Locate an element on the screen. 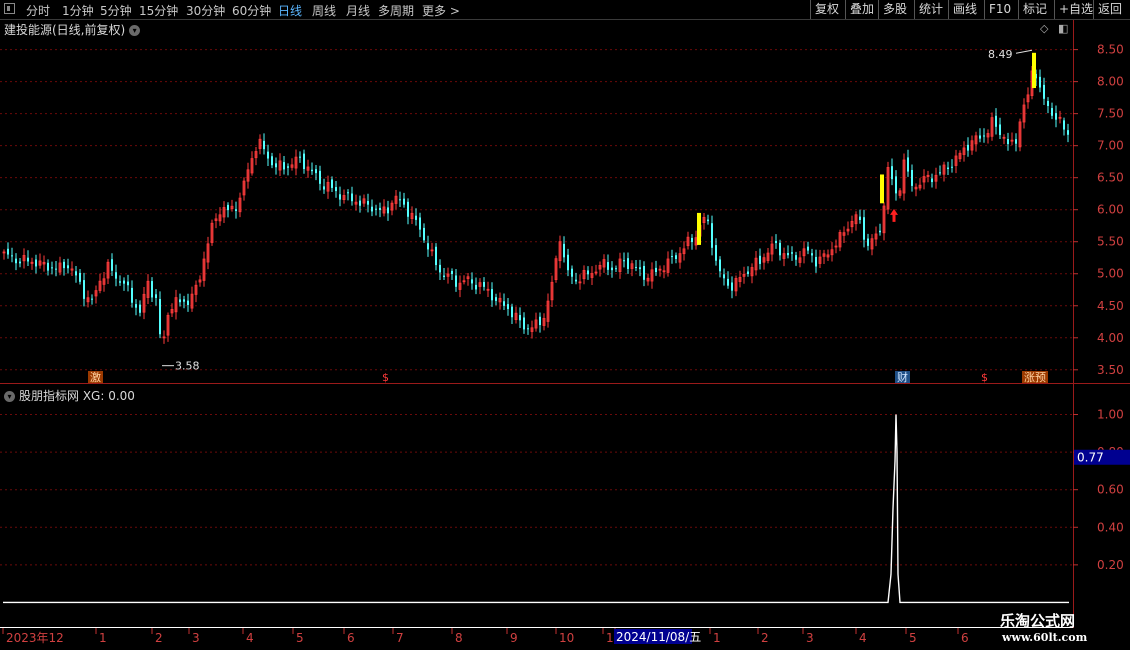 This screenshot has width=1130, height=650. ind-tick-label: 0.40 is located at coordinates (1110, 527).